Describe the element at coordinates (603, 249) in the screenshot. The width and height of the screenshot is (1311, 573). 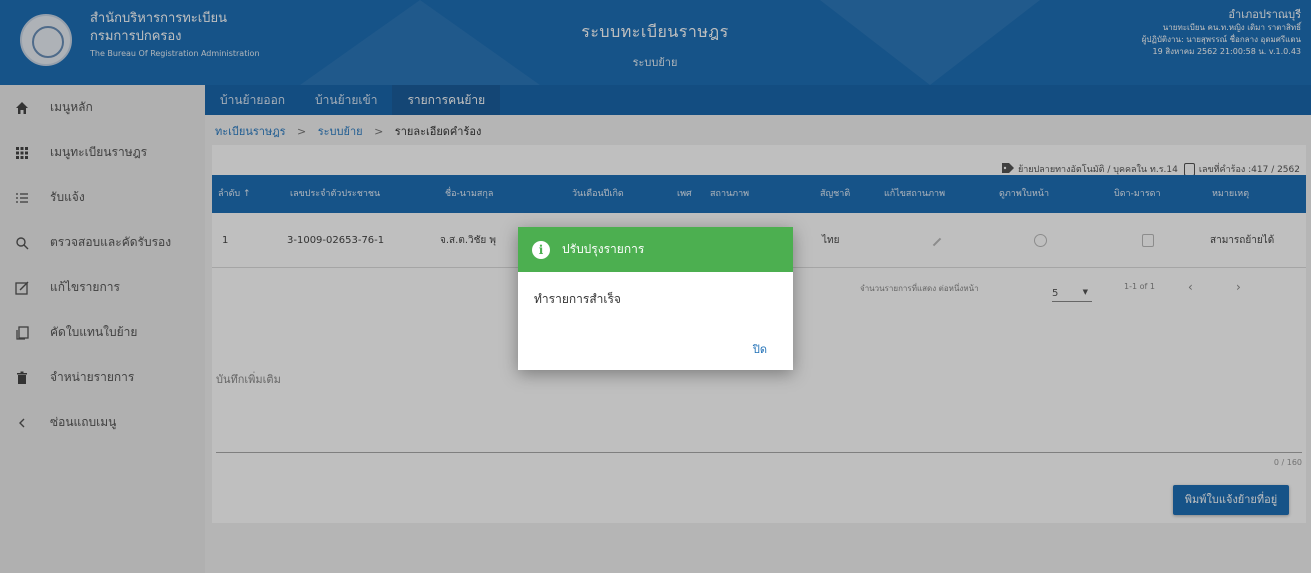
I see `dialog-title: ปรับปรุงรายการ` at that location.